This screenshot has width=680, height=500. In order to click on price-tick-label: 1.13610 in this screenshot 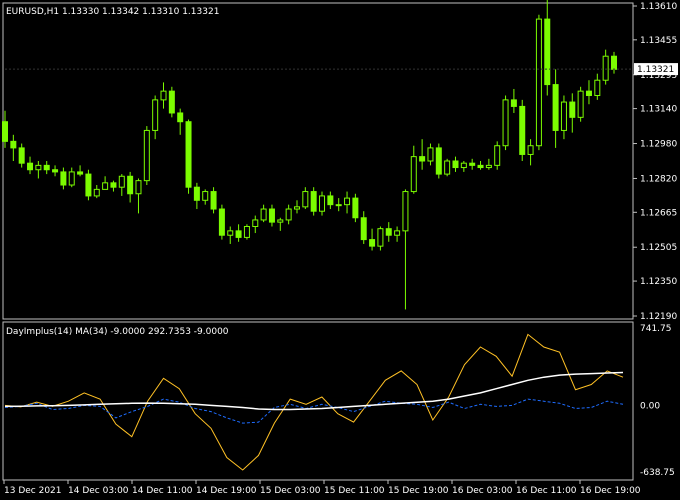, I will do `click(658, 7)`.